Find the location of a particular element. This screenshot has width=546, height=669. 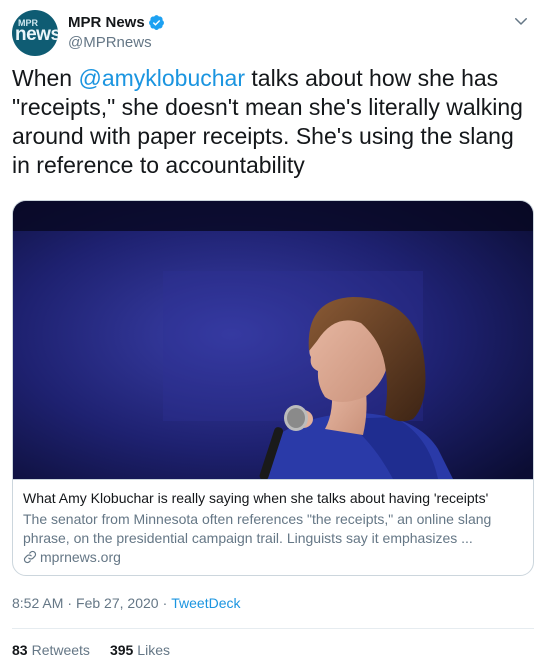

mention-link: @amyklobuchar is located at coordinates (161, 78).